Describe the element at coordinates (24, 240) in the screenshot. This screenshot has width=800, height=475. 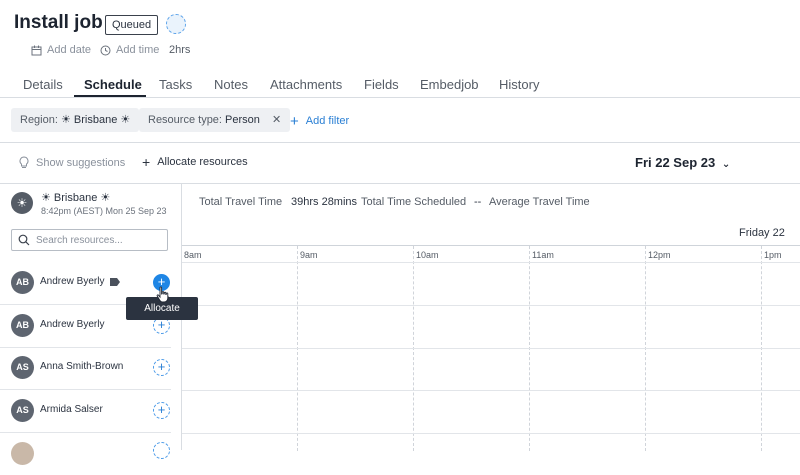
I see `search-icon` at that location.